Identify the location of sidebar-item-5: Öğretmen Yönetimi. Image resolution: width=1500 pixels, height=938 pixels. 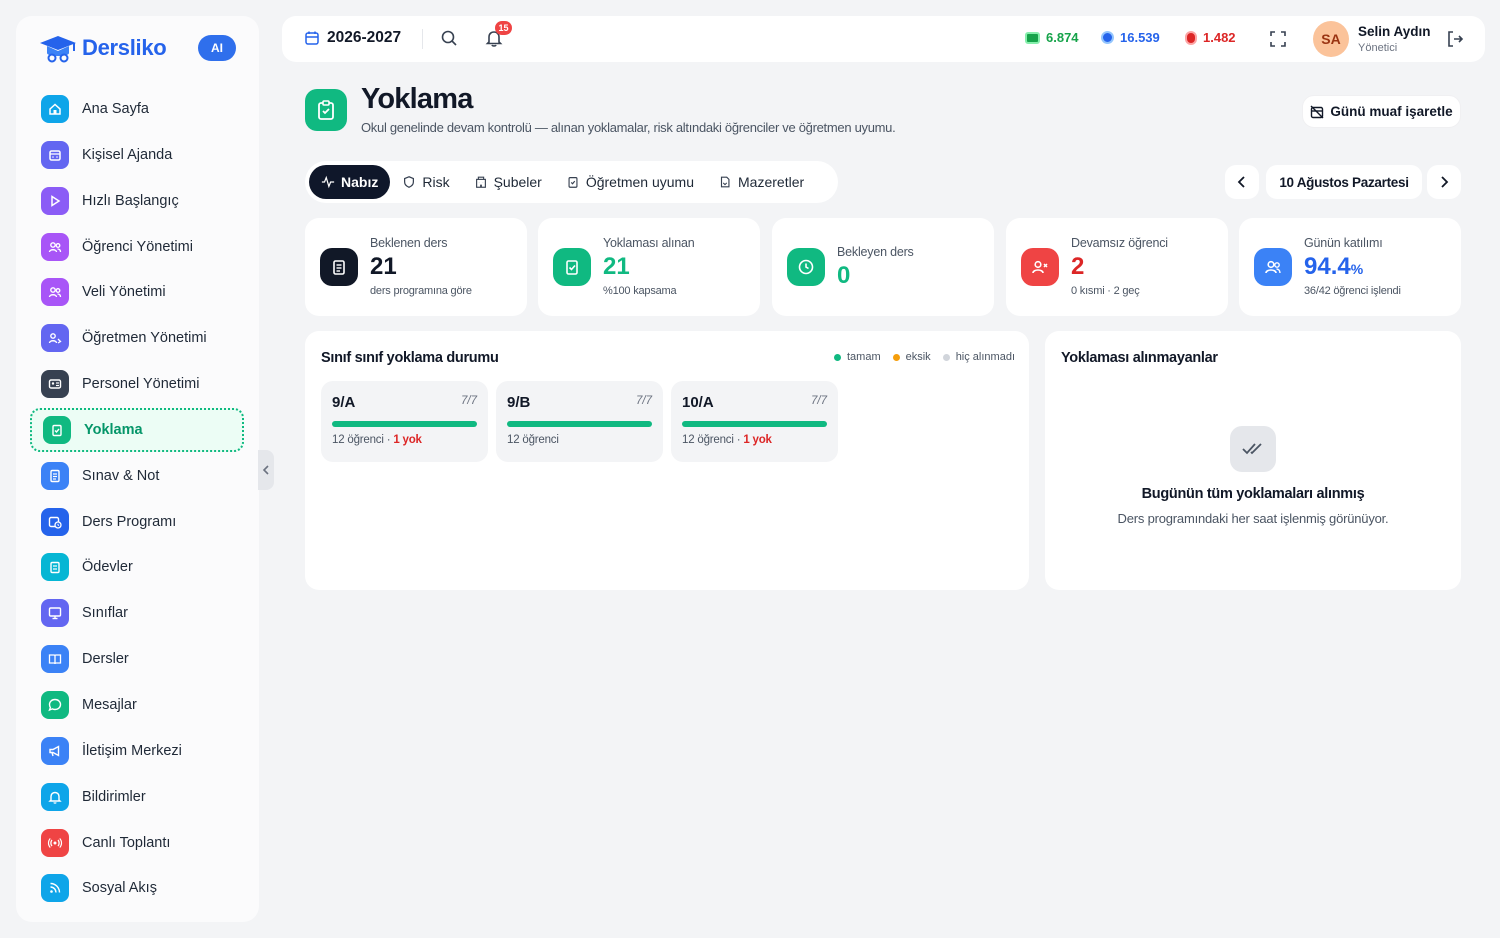
(137, 338).